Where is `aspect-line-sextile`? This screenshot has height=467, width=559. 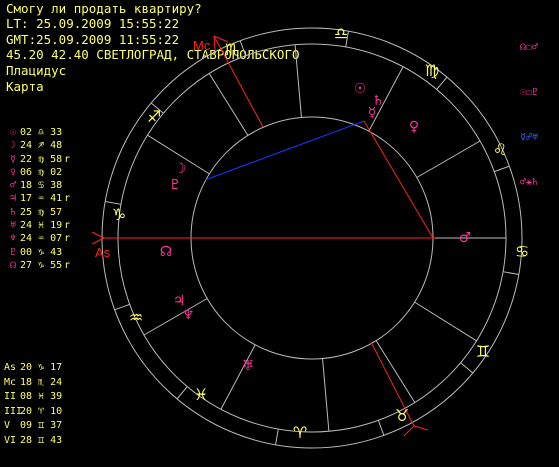
aspect-line-sextile is located at coordinates (398, 179).